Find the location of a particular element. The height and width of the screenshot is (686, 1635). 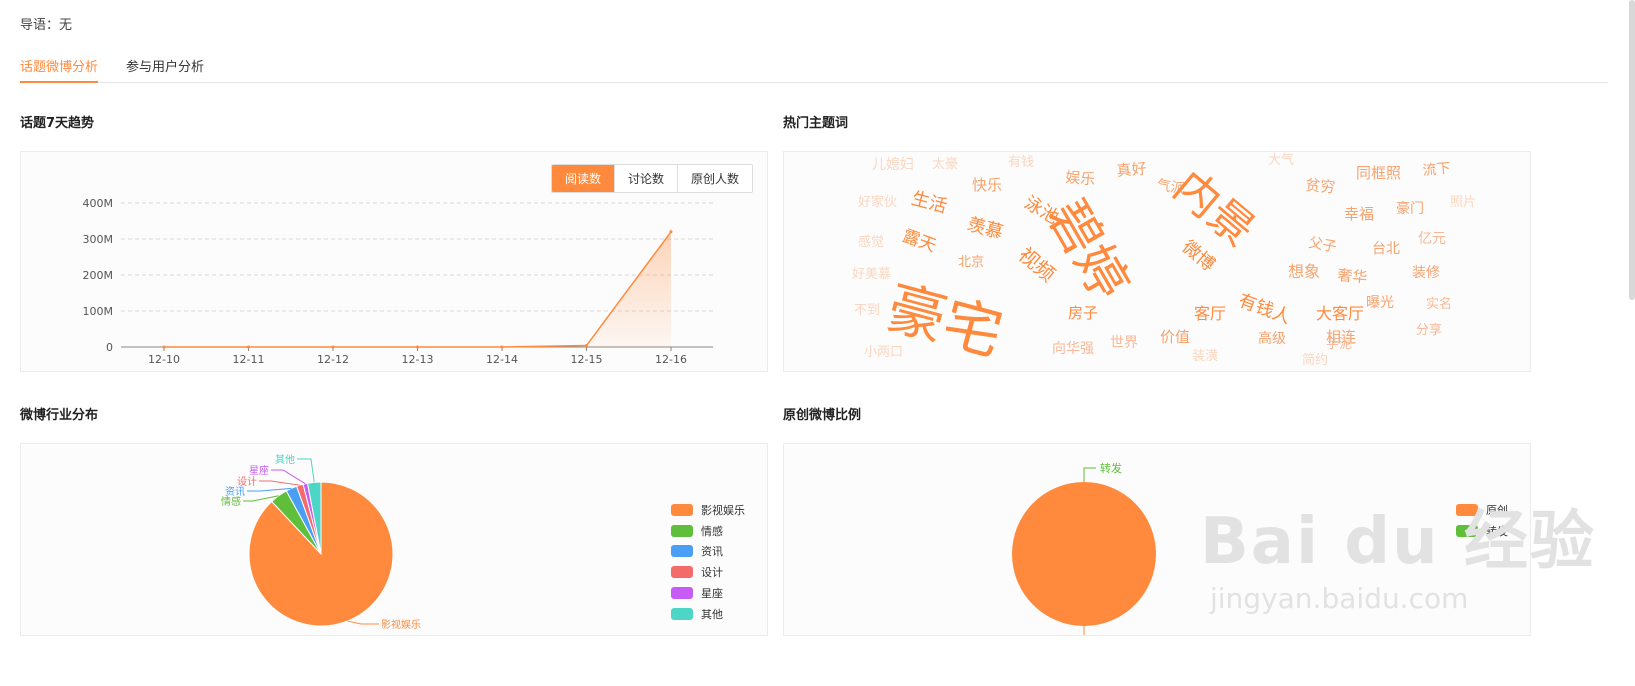

legend-label: 星座 is located at coordinates (712, 593).